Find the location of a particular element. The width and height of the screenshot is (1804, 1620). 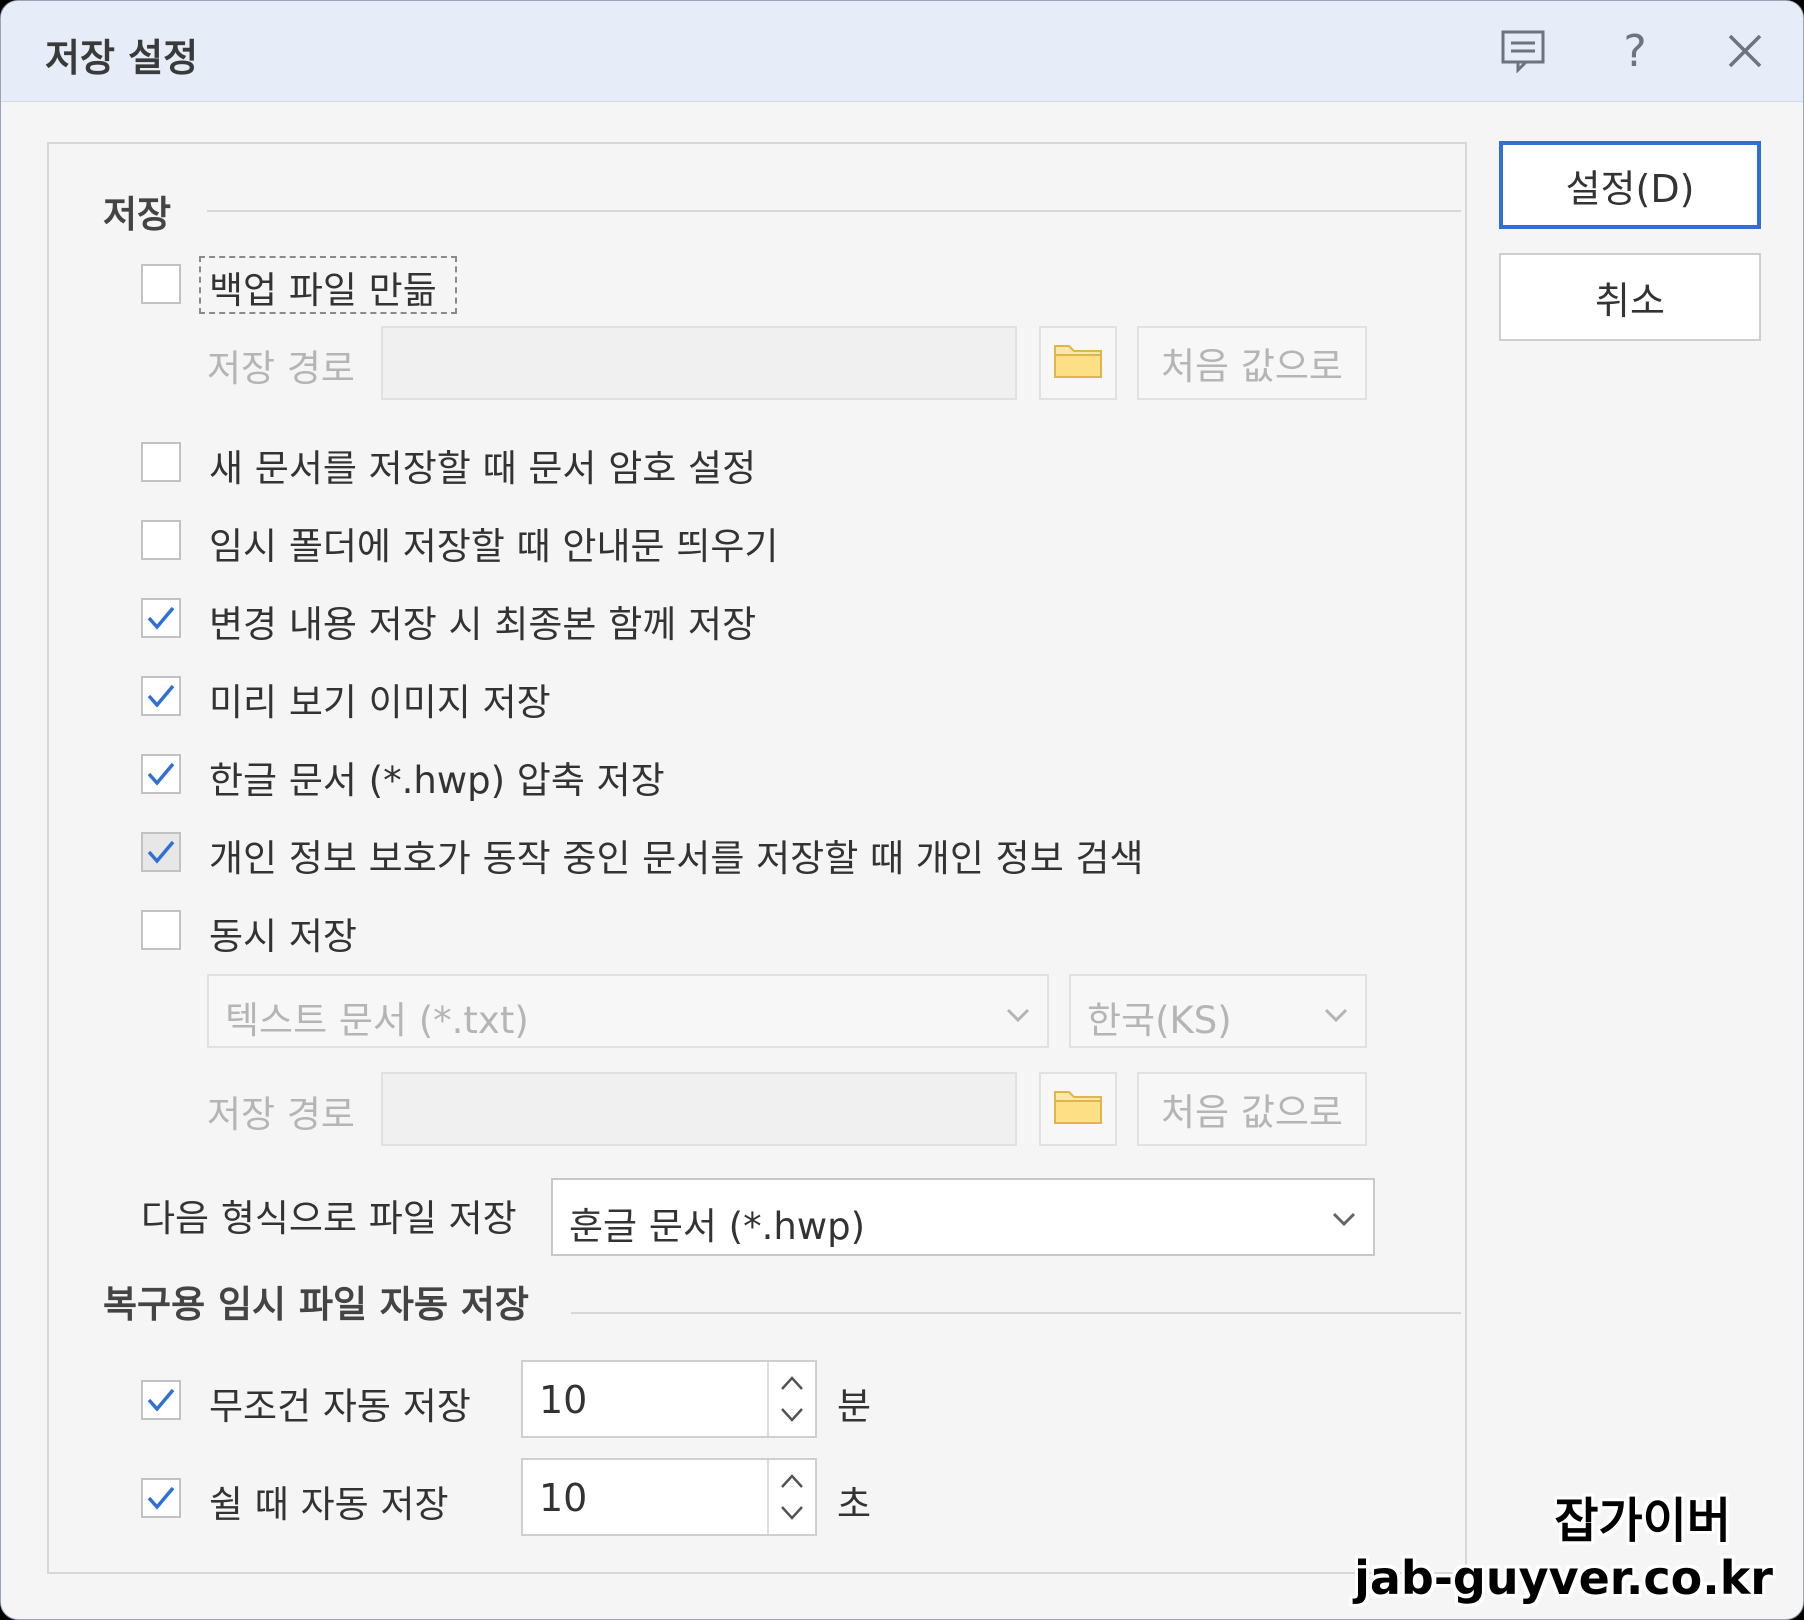

backup-checkbox is located at coordinates (161, 284).